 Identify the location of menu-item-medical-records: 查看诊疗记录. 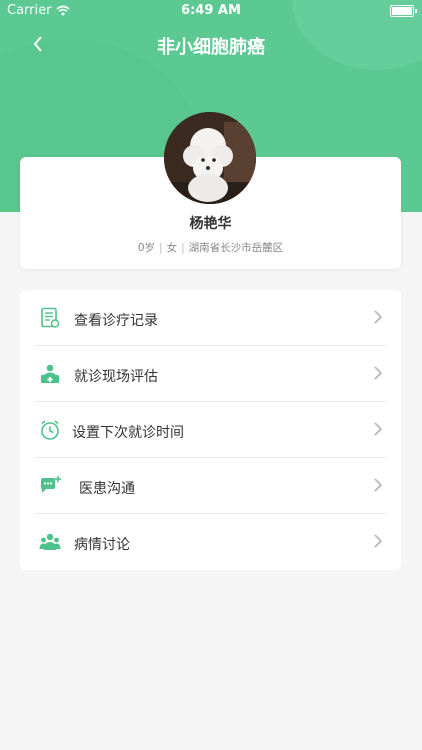
(210, 318).